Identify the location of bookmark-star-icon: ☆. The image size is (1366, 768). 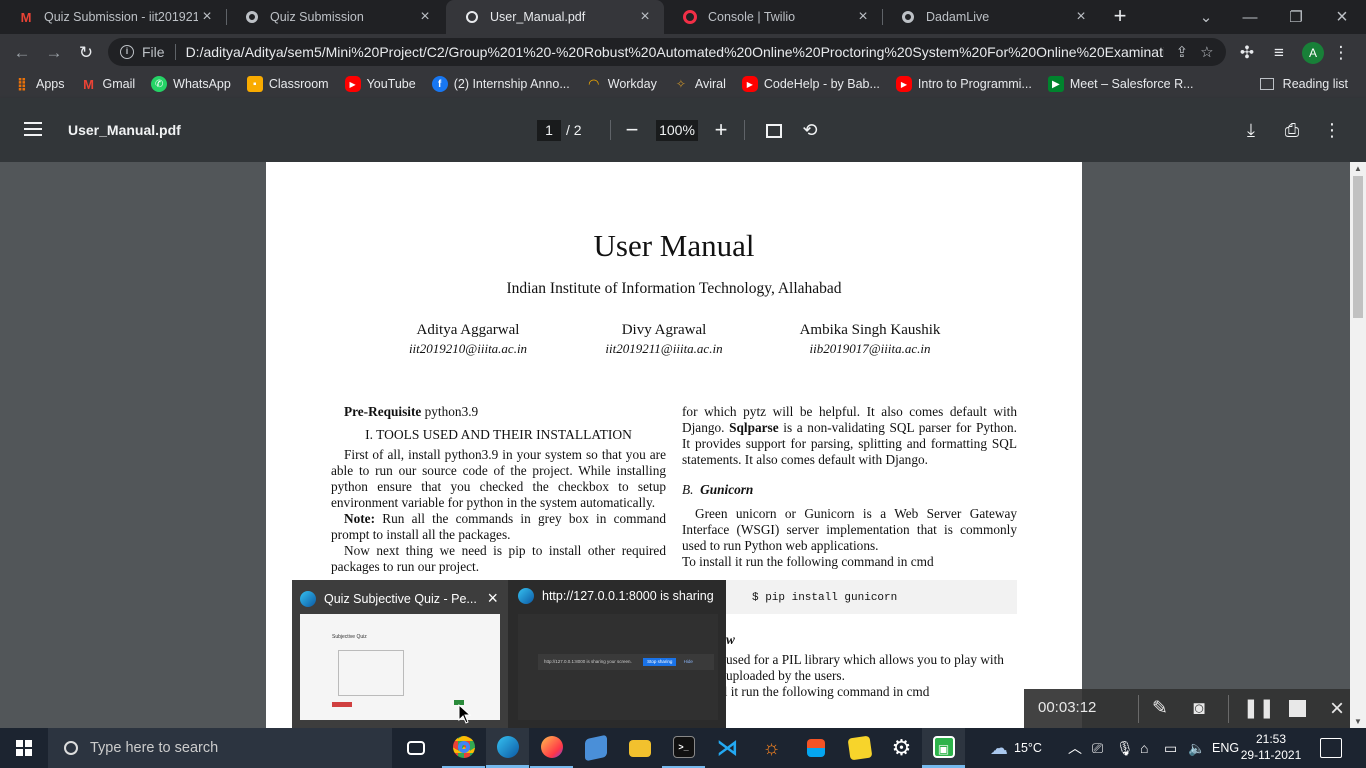
(1206, 52).